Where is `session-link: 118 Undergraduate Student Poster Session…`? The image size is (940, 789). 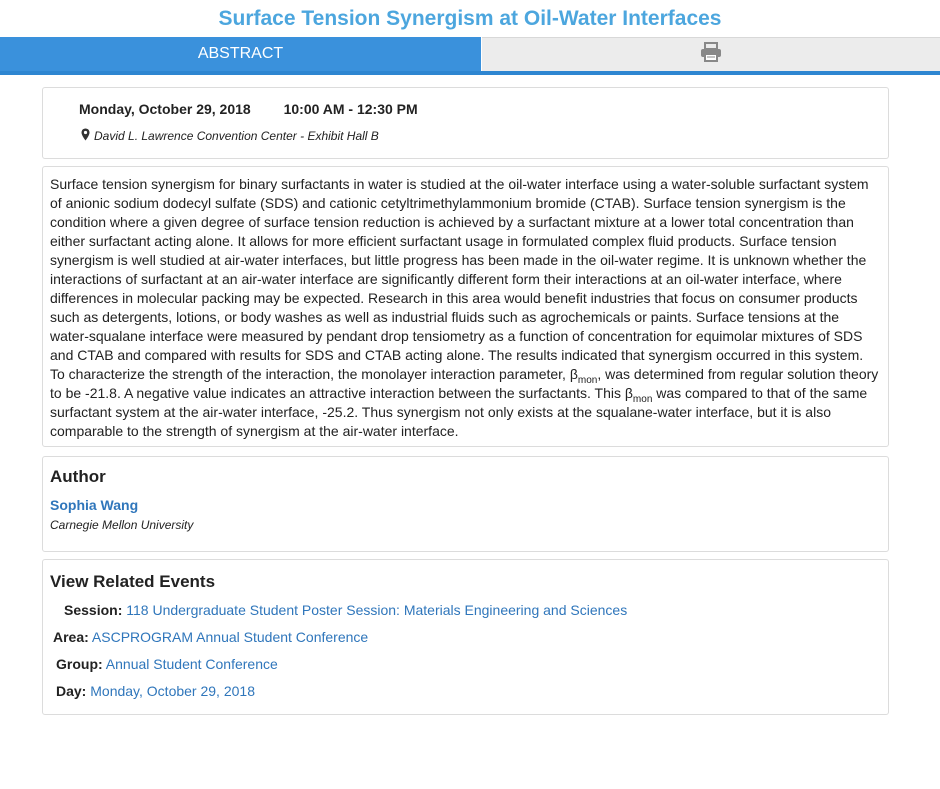
session-link: 118 Undergraduate Student Poster Session… is located at coordinates (376, 610).